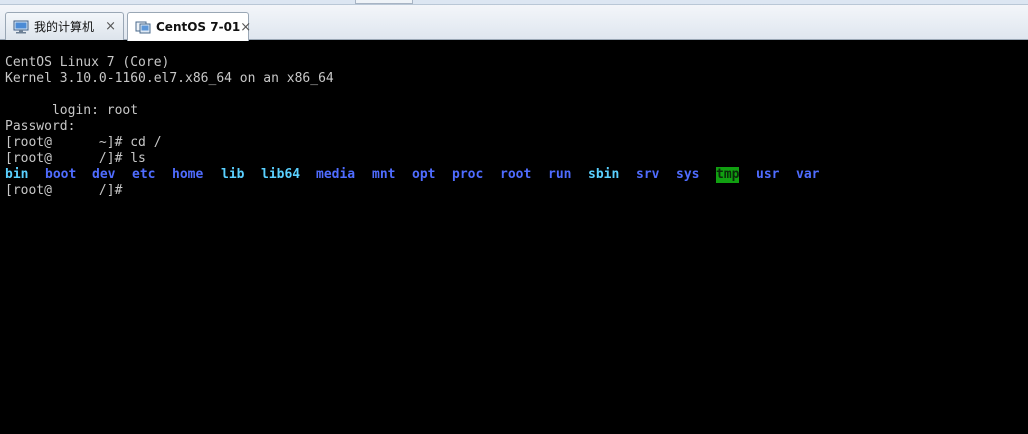 The image size is (1028, 434). I want to click on terminal-line: Password:, so click(40, 126).